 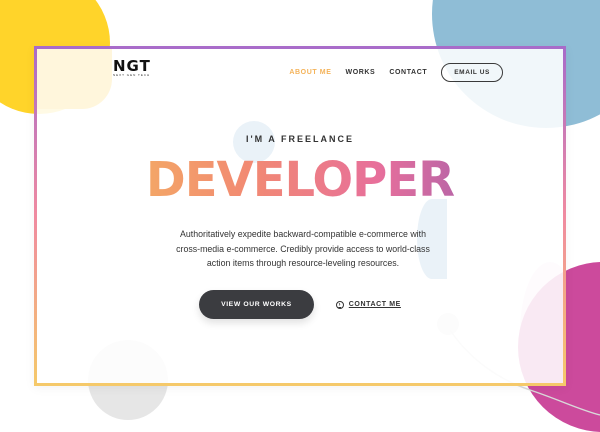 What do you see at coordinates (472, 72) in the screenshot?
I see `email-us-button: EMAIL US` at bounding box center [472, 72].